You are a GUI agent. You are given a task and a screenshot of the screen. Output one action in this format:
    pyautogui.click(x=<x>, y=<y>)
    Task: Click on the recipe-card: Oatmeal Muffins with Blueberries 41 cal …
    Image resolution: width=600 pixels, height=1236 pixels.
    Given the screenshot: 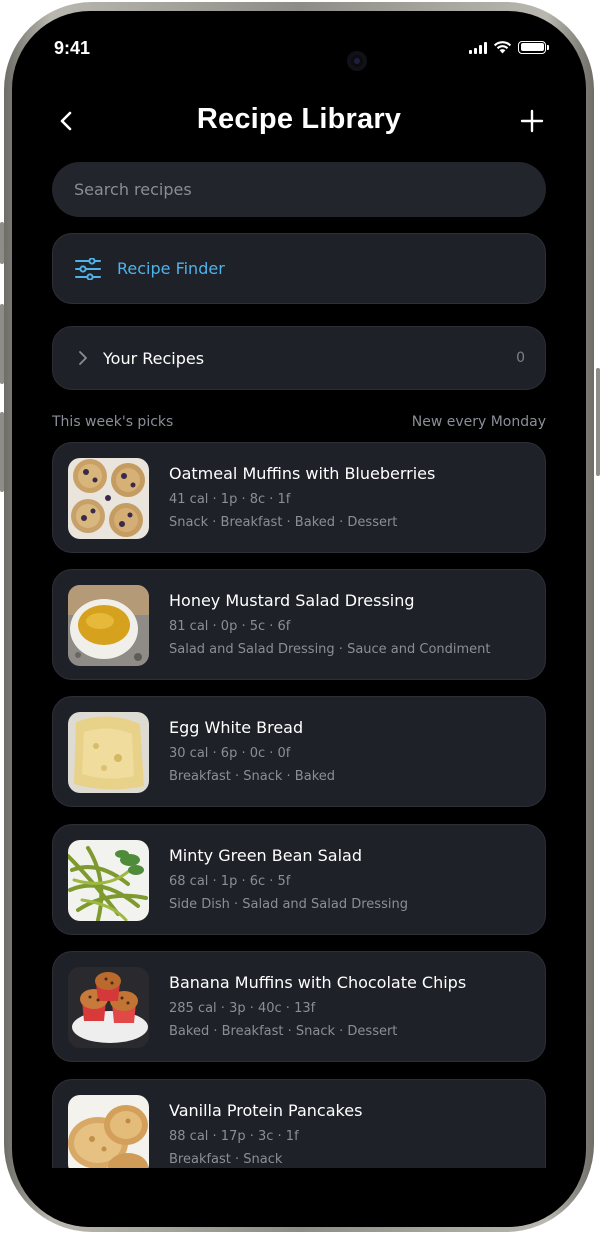 What is the action you would take?
    pyautogui.click(x=299, y=497)
    